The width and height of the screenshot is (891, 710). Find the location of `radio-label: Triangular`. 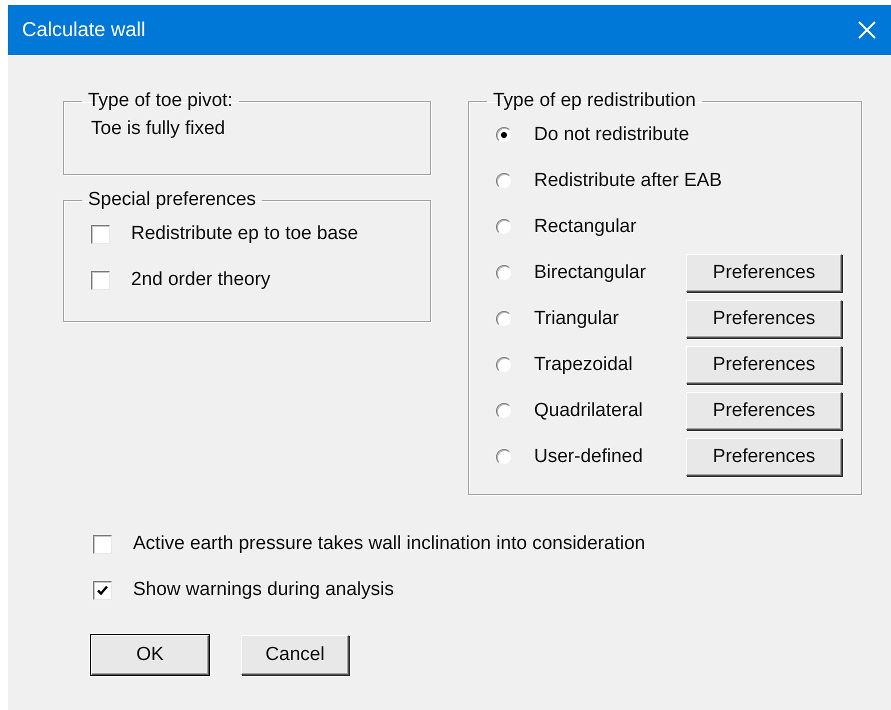

radio-label: Triangular is located at coordinates (610, 319).